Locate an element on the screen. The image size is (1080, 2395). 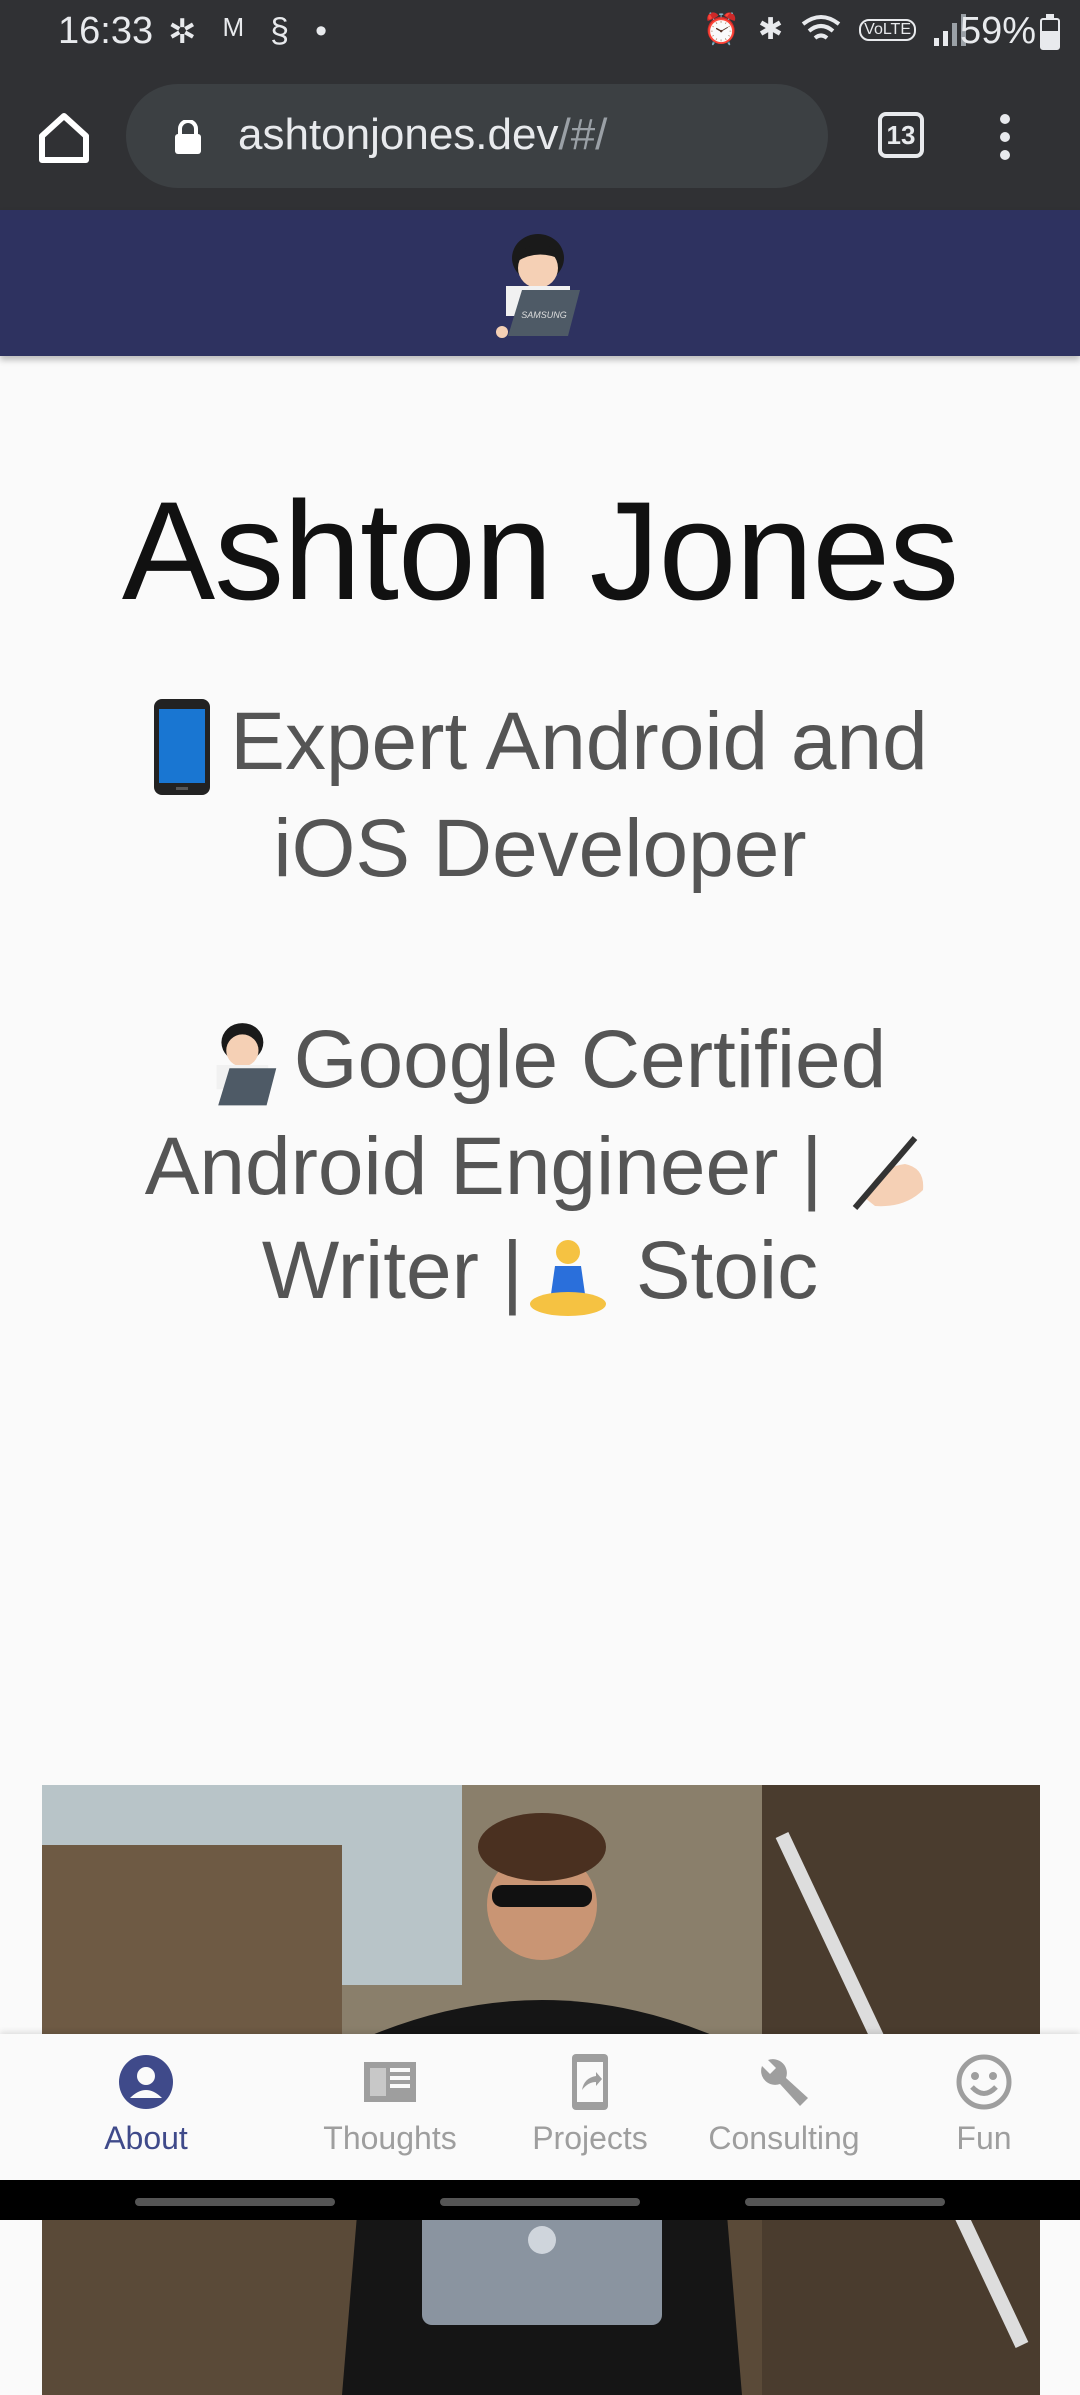
pinwheel-icon: ✲ is located at coordinates (182, 32).